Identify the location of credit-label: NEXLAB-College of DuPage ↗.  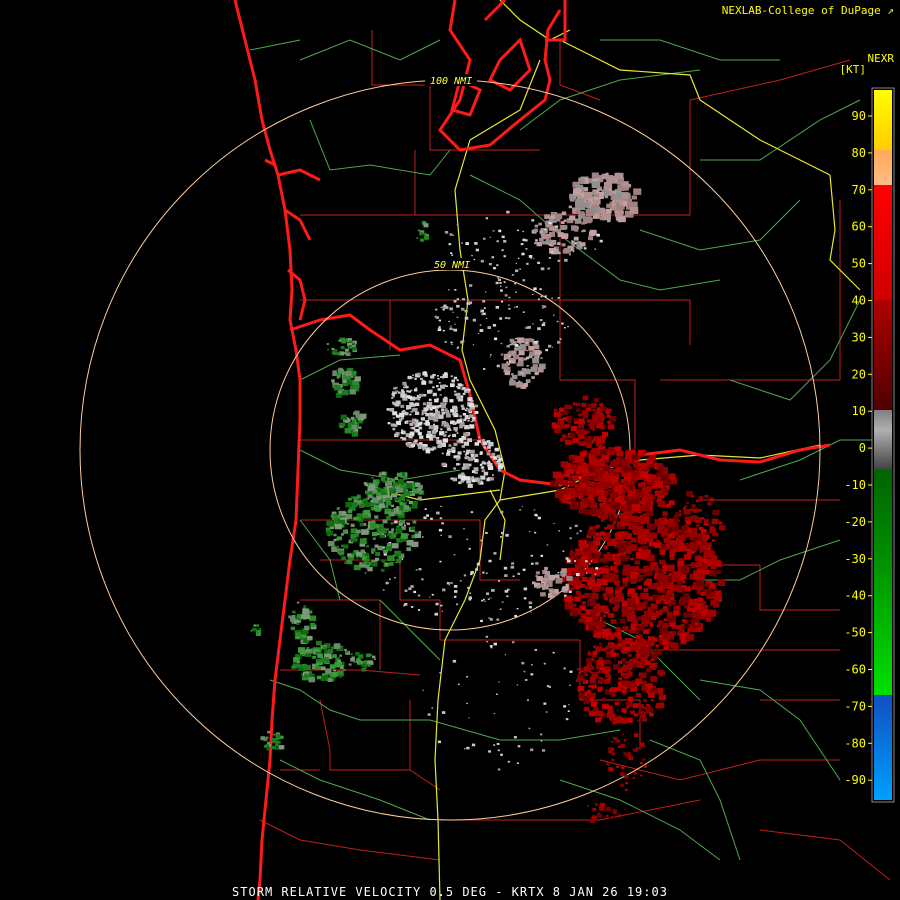
(808, 10).